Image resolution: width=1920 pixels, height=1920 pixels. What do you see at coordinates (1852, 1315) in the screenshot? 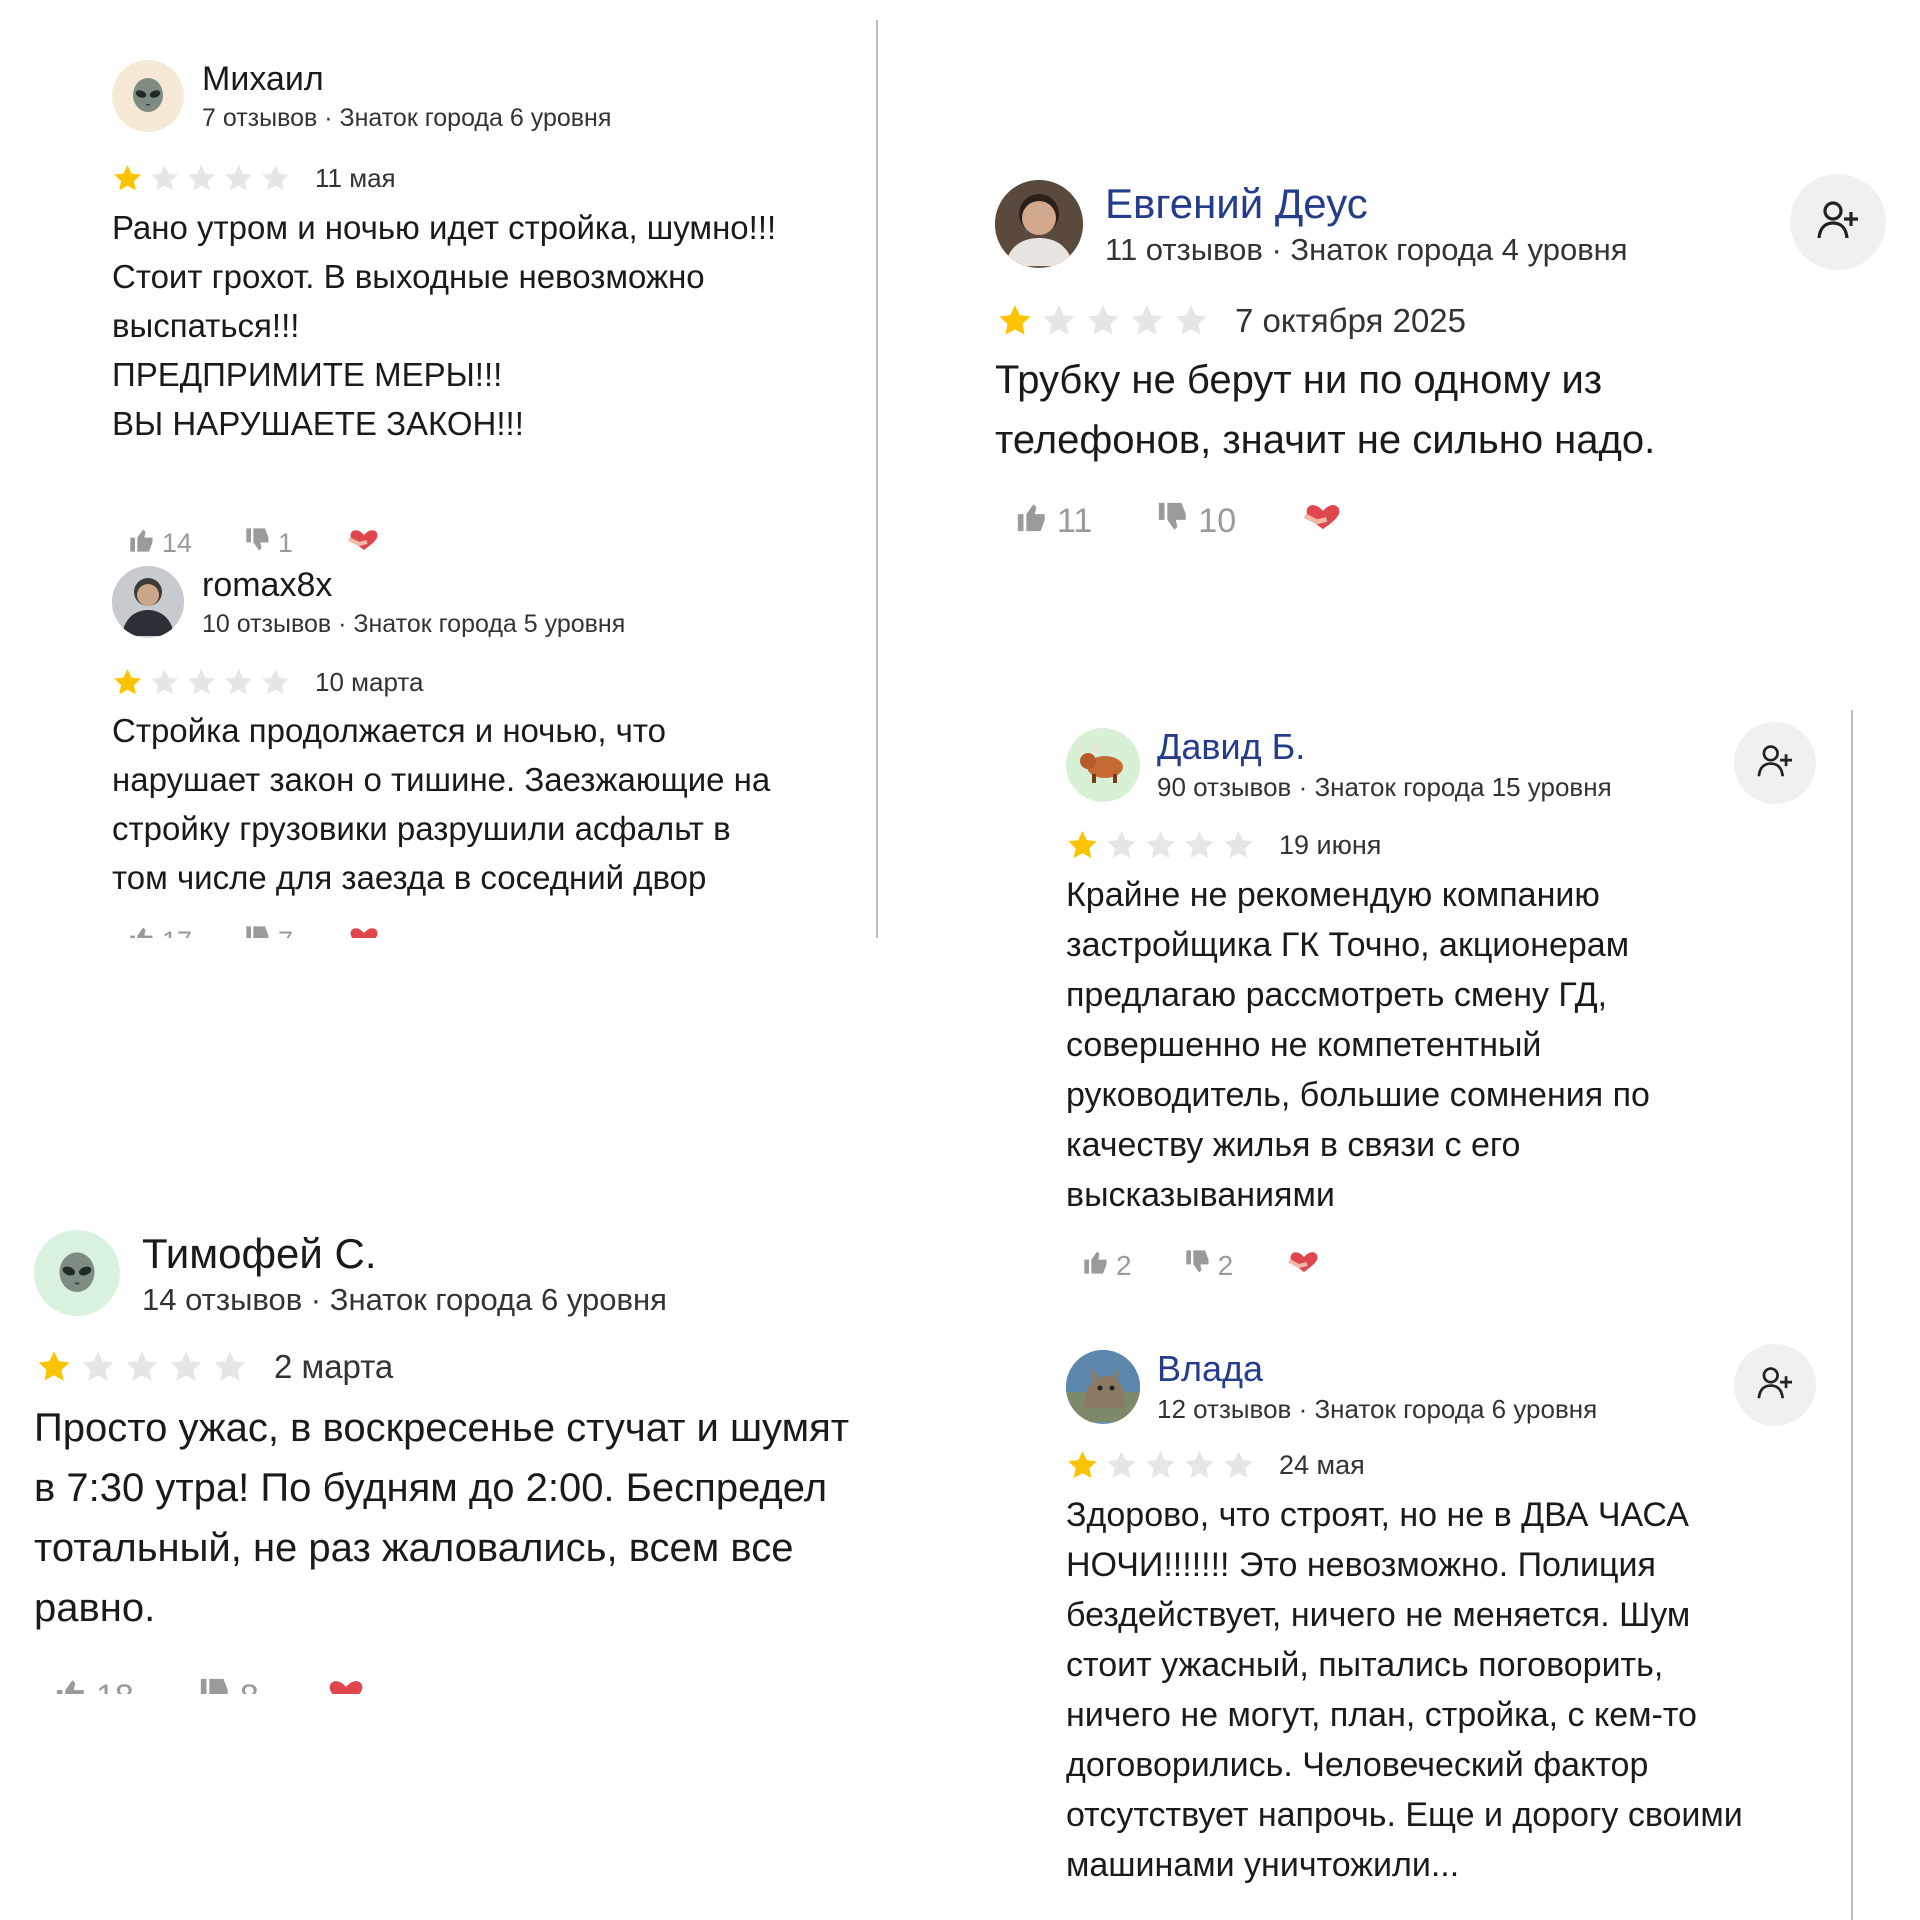
I see `divider-vertical-right` at bounding box center [1852, 1315].